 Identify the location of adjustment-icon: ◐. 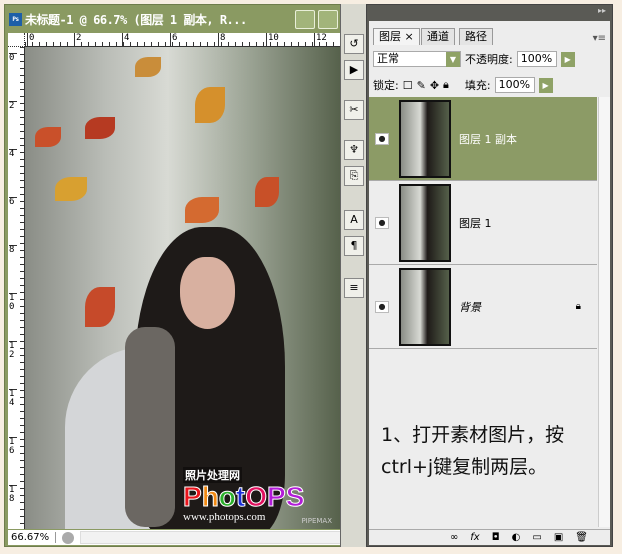
(516, 537).